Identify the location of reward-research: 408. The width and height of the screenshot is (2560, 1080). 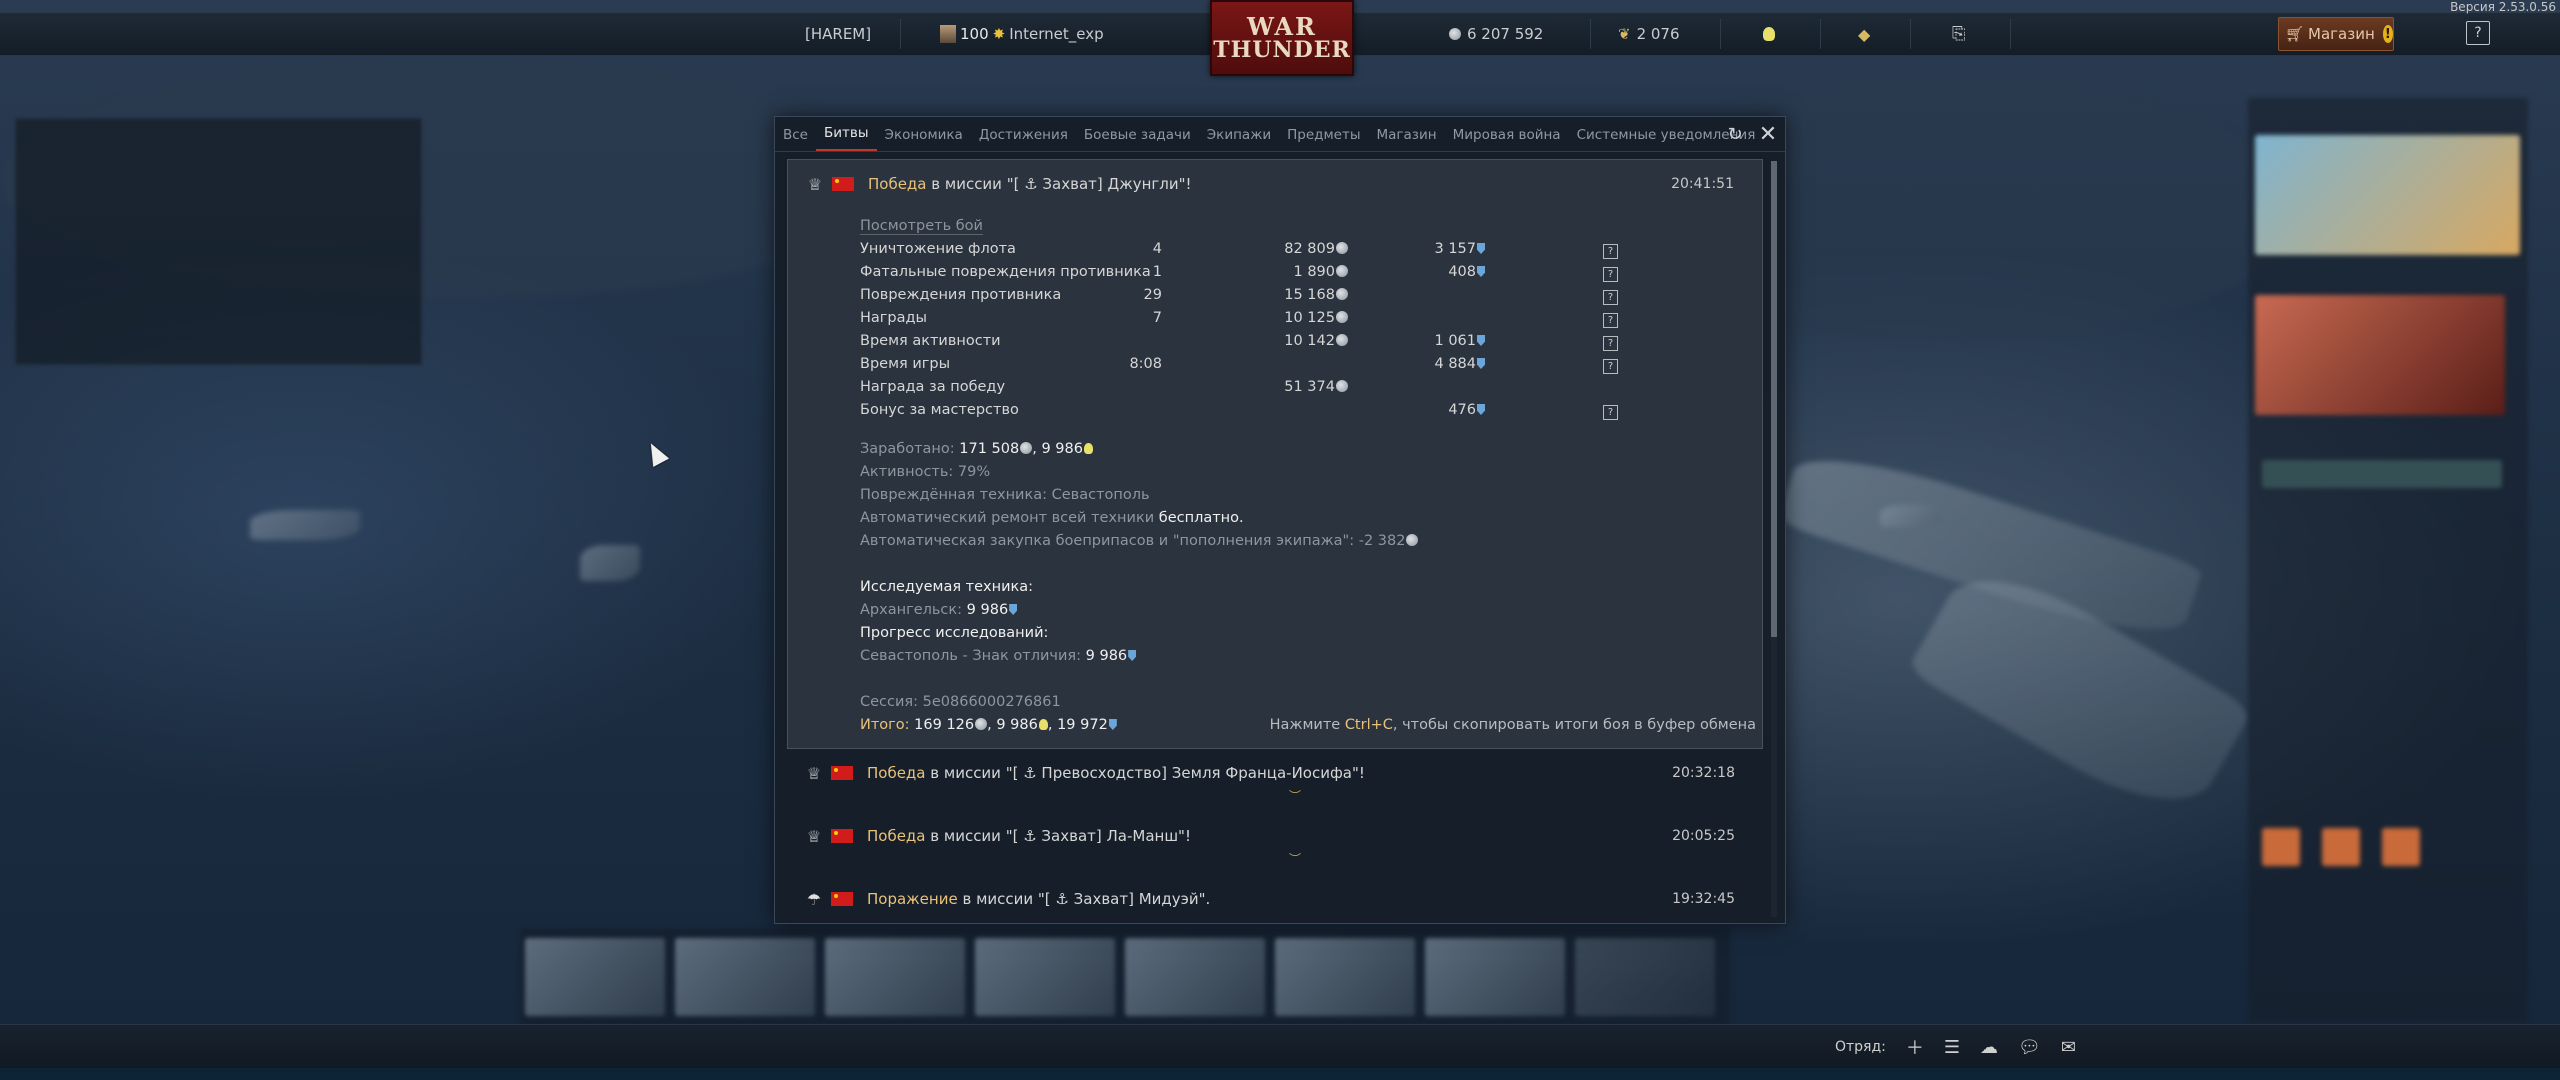
(1466, 272).